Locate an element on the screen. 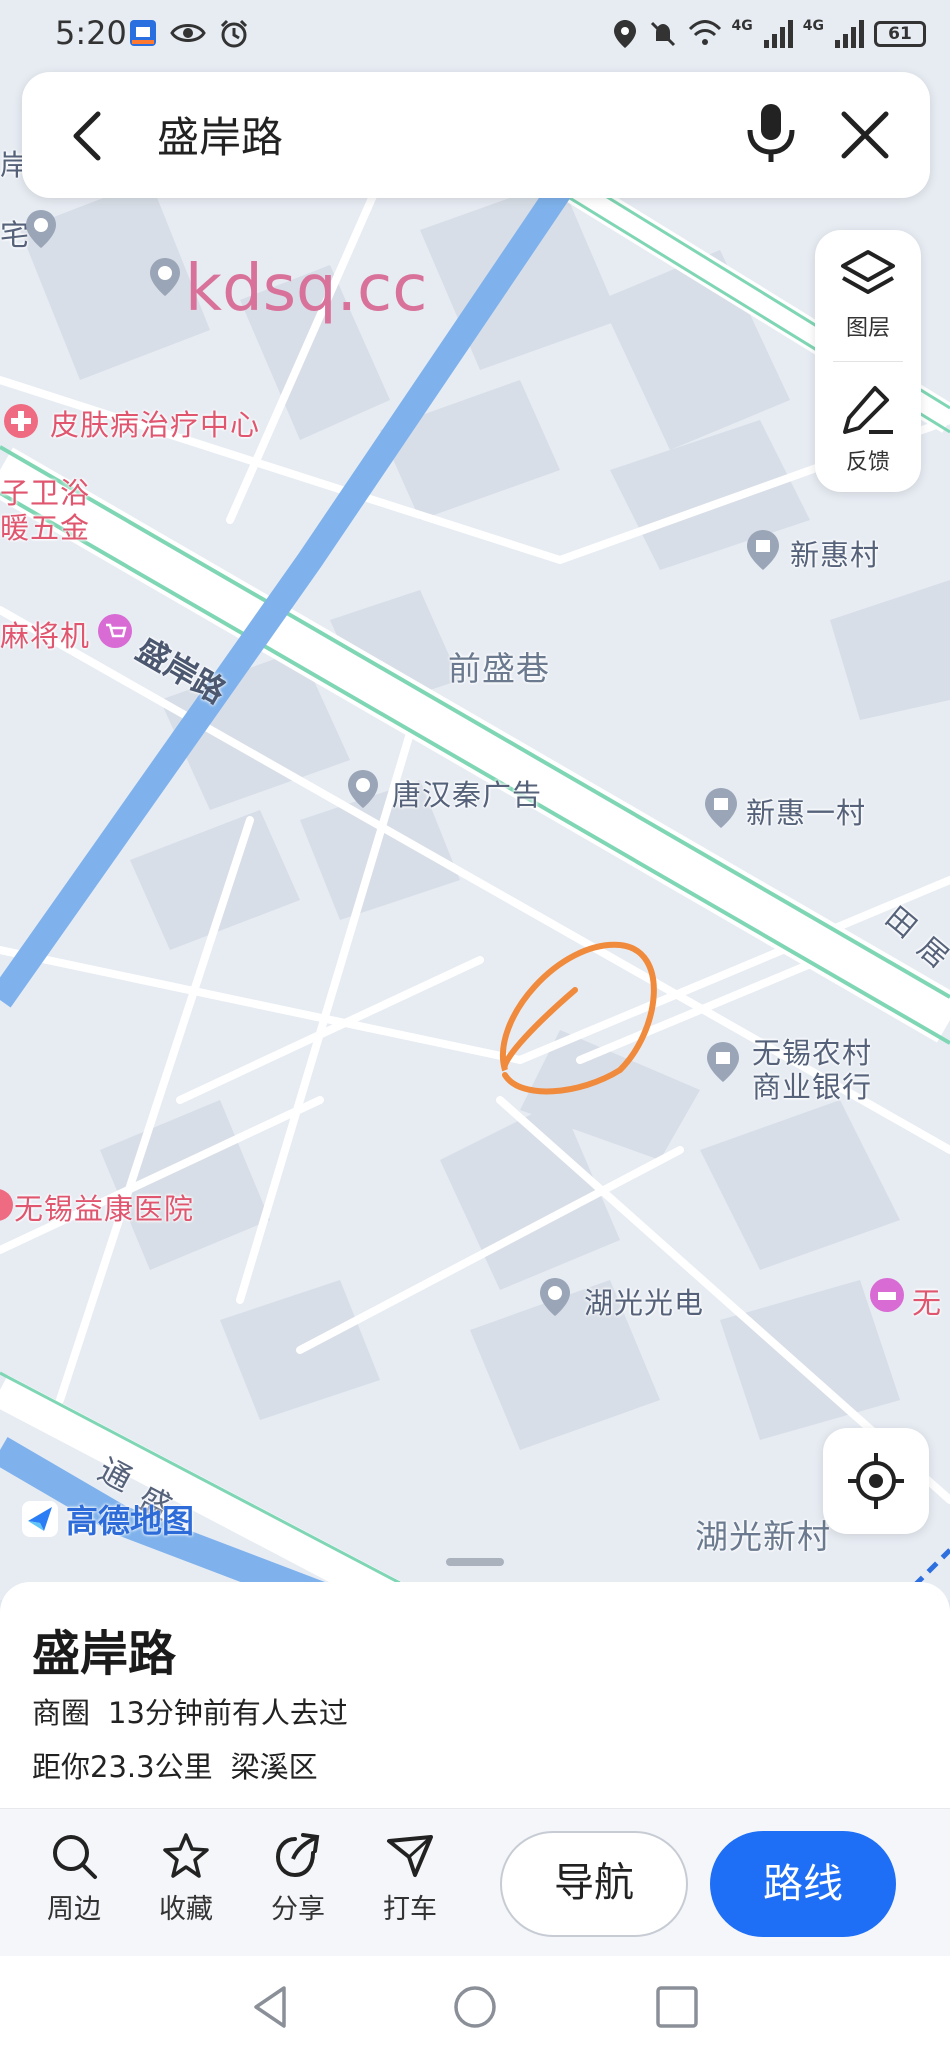  poi-yikang-hospital: 无锡益康医院 is located at coordinates (104, 1207).